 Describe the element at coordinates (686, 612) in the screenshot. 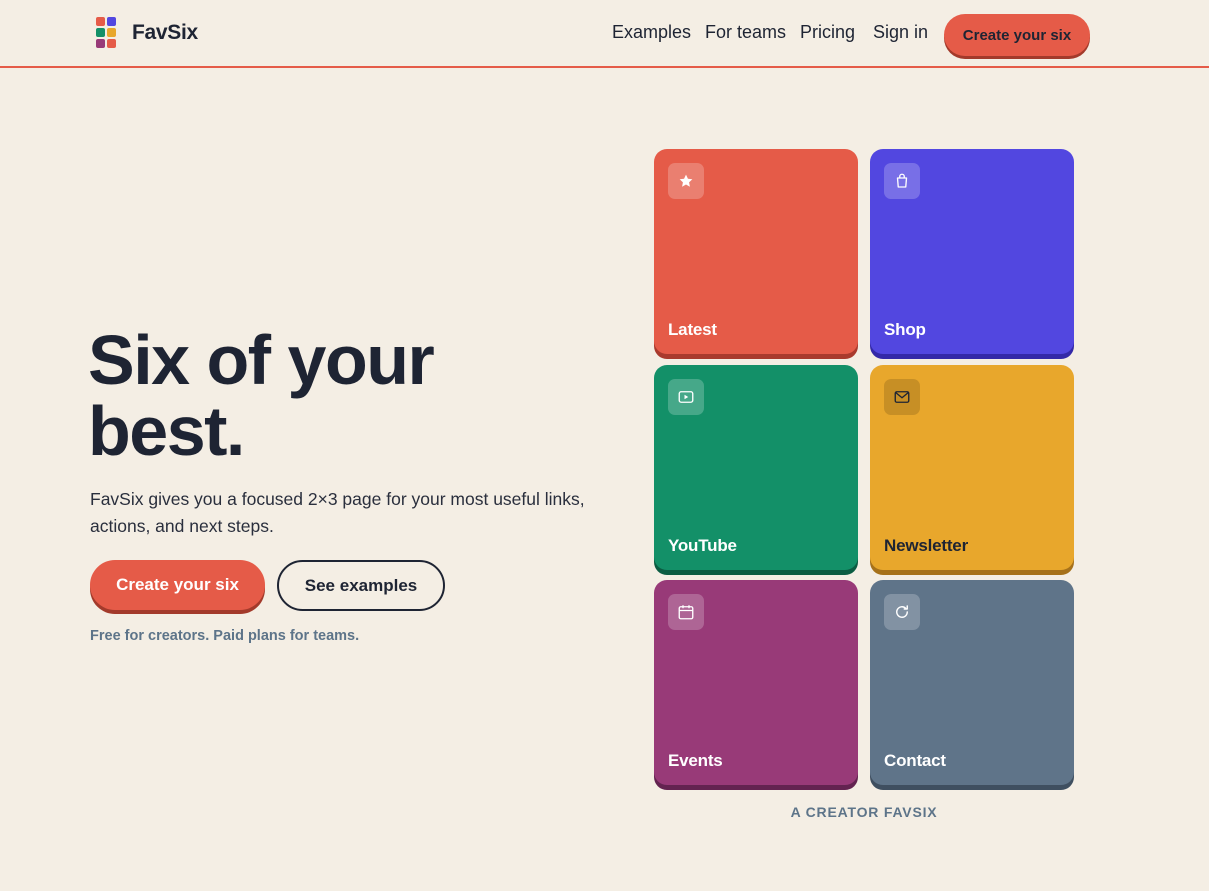

I see `calendar-icon` at that location.